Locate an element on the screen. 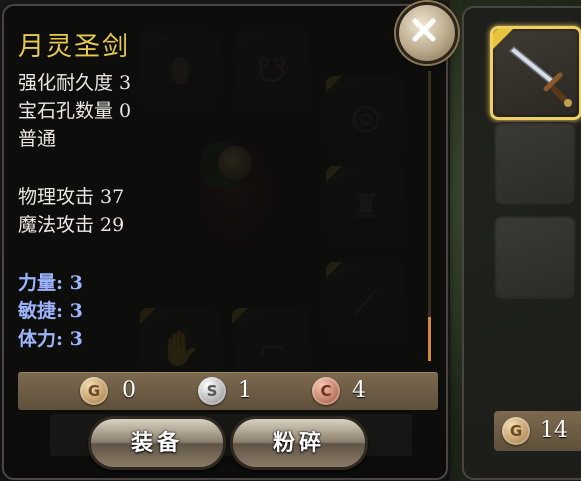  scrollbar-thumb is located at coordinates (429, 339).